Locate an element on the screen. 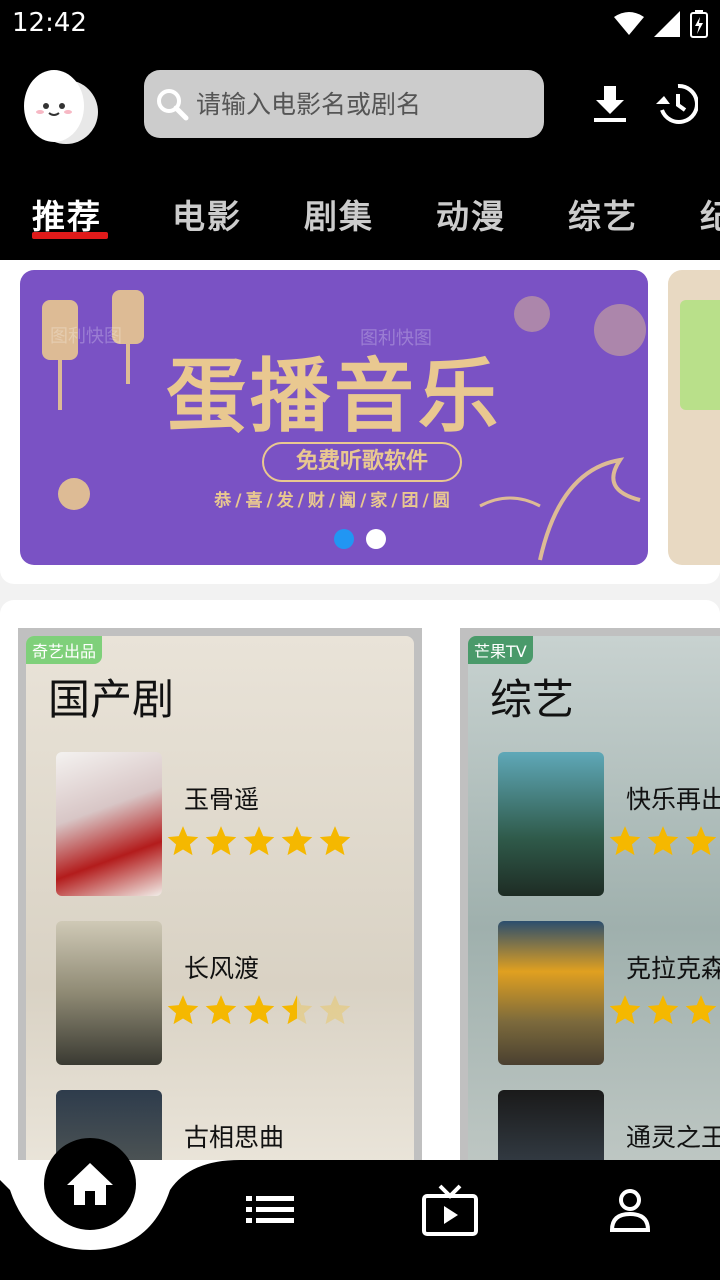 Image resolution: width=720 pixels, height=1280 pixels. list-item: 克拉克森 is located at coordinates (609, 996).